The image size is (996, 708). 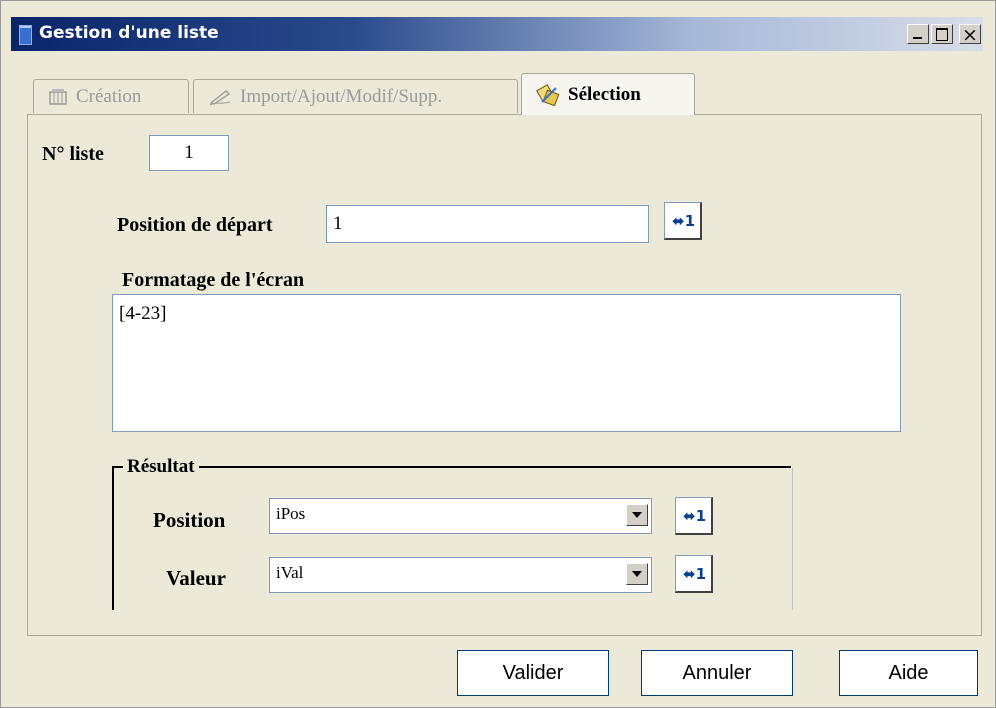 I want to click on title-bar: Gestion d'une liste ×, so click(x=497, y=34).